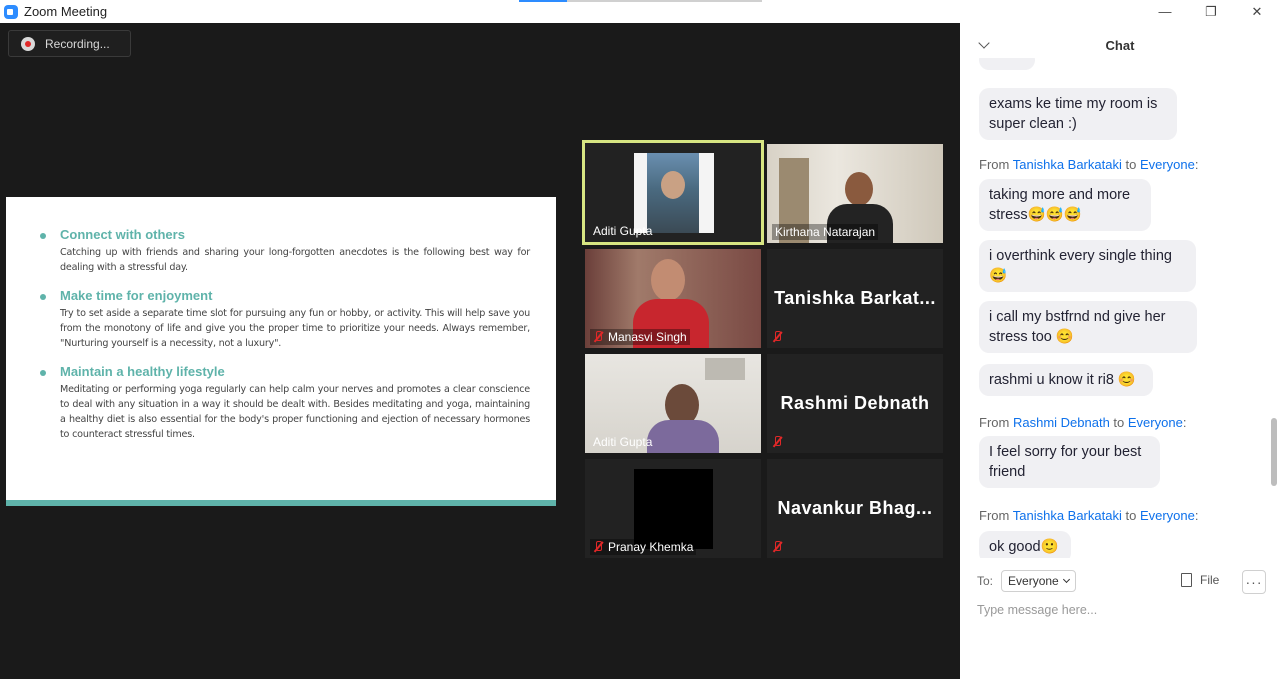  Describe the element at coordinates (1117, 610) in the screenshot. I see `message-input` at that location.